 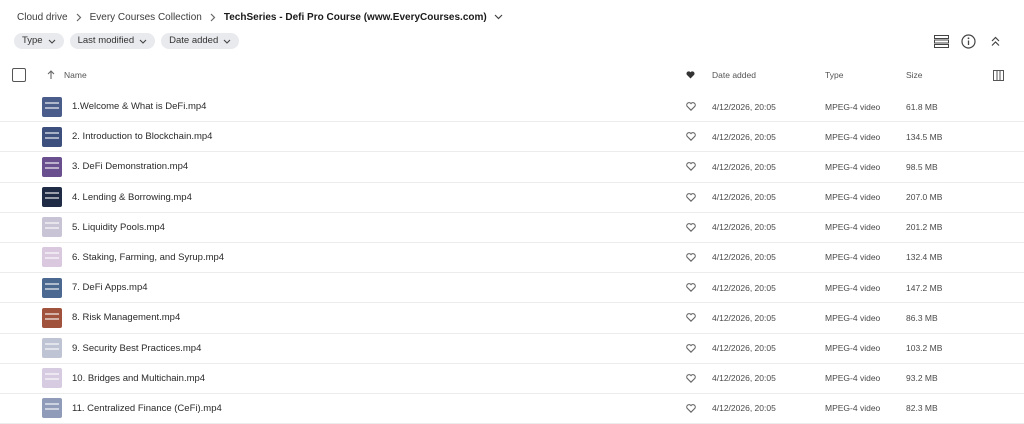 I want to click on table-header: Name Date added Type Size, so click(x=512, y=75).